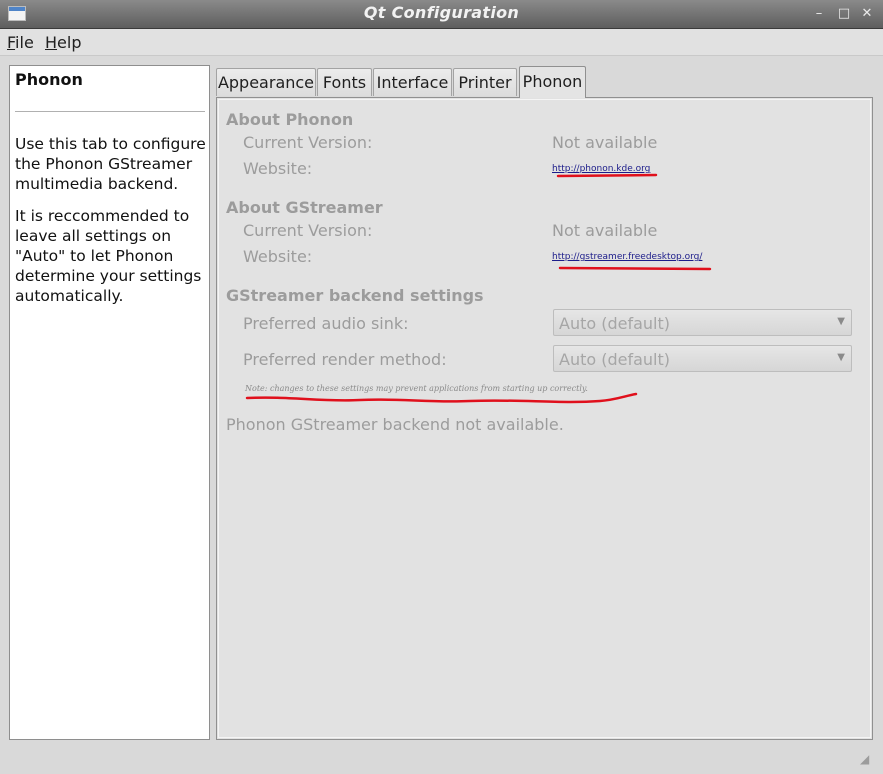 This screenshot has height=774, width=883. What do you see at coordinates (63, 42) in the screenshot?
I see `menu-help: Help` at bounding box center [63, 42].